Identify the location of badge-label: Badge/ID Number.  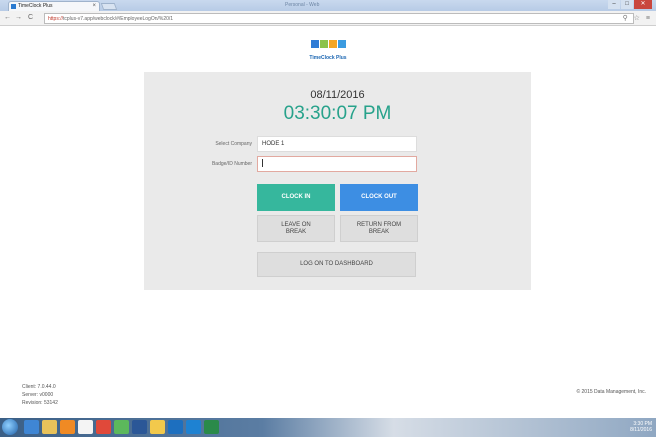
(231, 164).